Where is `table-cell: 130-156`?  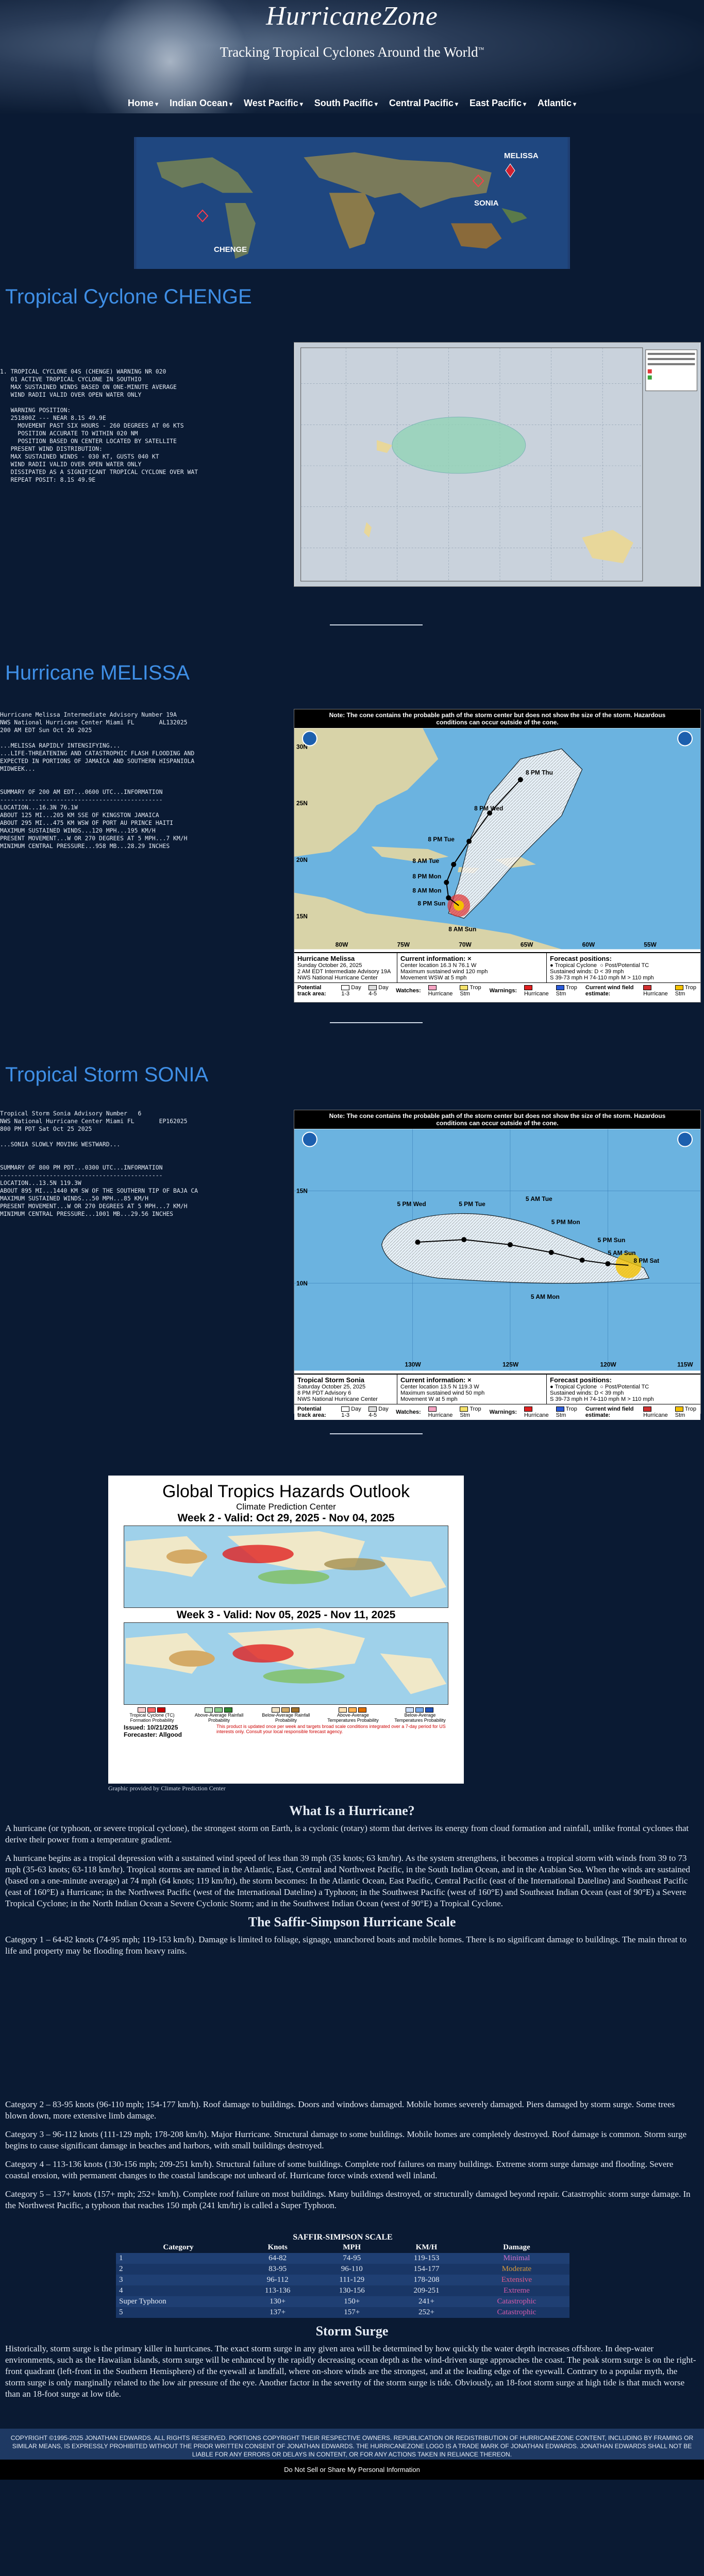 table-cell: 130-156 is located at coordinates (352, 2290).